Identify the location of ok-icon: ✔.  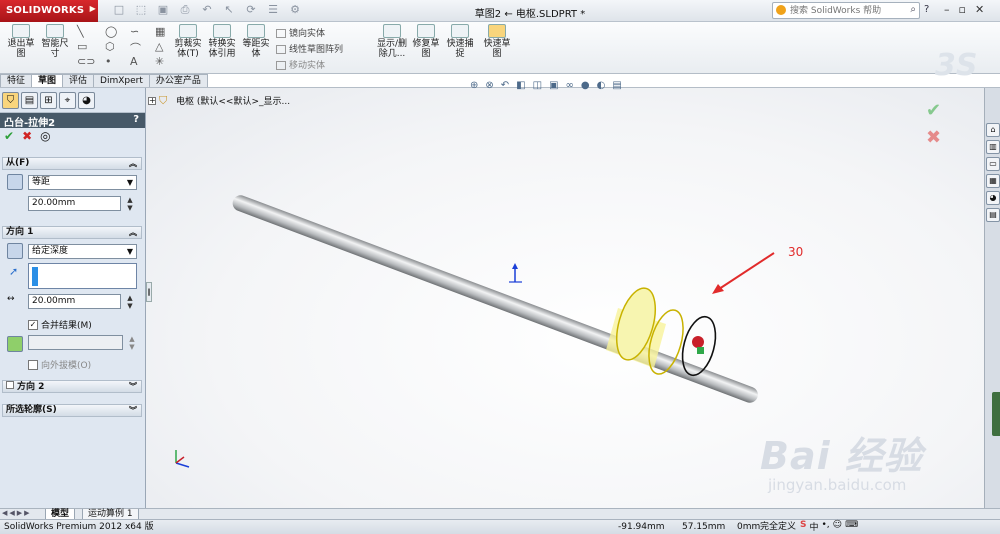
(9, 136).